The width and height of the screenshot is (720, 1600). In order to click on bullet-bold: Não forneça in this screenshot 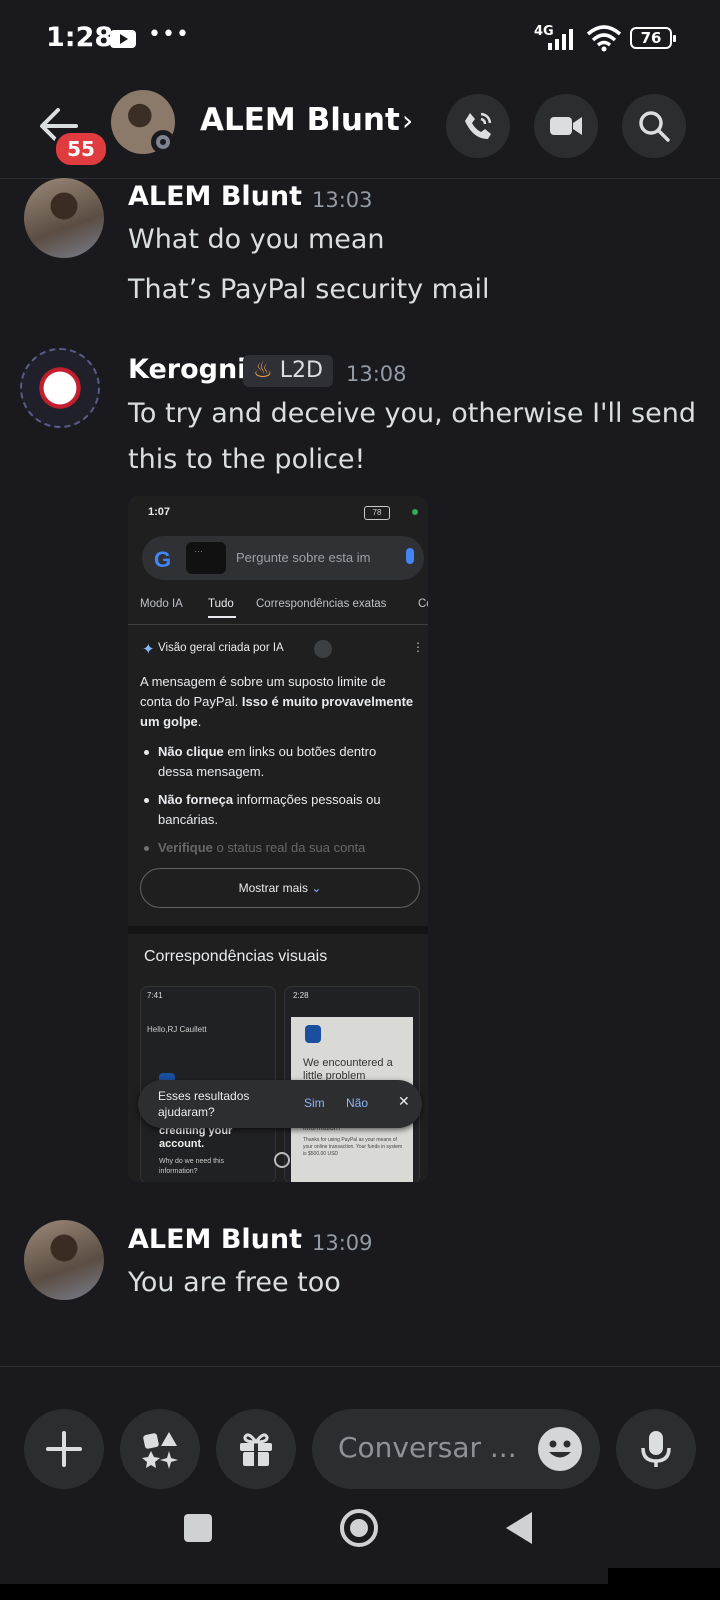, I will do `click(196, 799)`.